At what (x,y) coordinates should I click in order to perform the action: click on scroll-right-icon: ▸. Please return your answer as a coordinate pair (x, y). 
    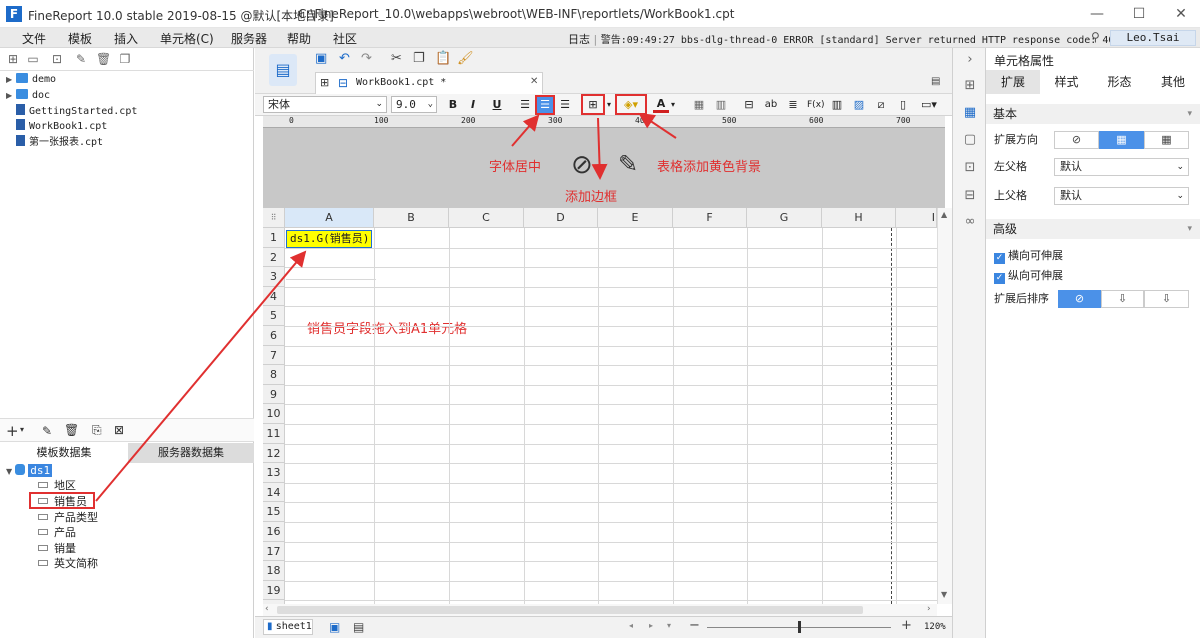
    Looking at the image, I should click on (651, 625).